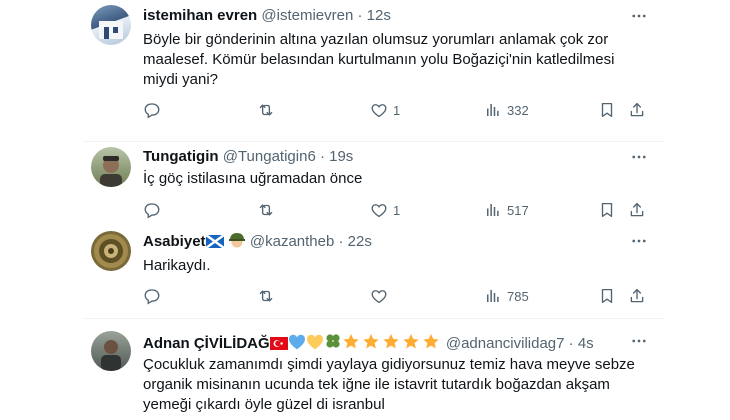 The width and height of the screenshot is (730, 420). What do you see at coordinates (206, 343) in the screenshot?
I see `display-name: Adnan ÇİVİLİDAĞ` at bounding box center [206, 343].